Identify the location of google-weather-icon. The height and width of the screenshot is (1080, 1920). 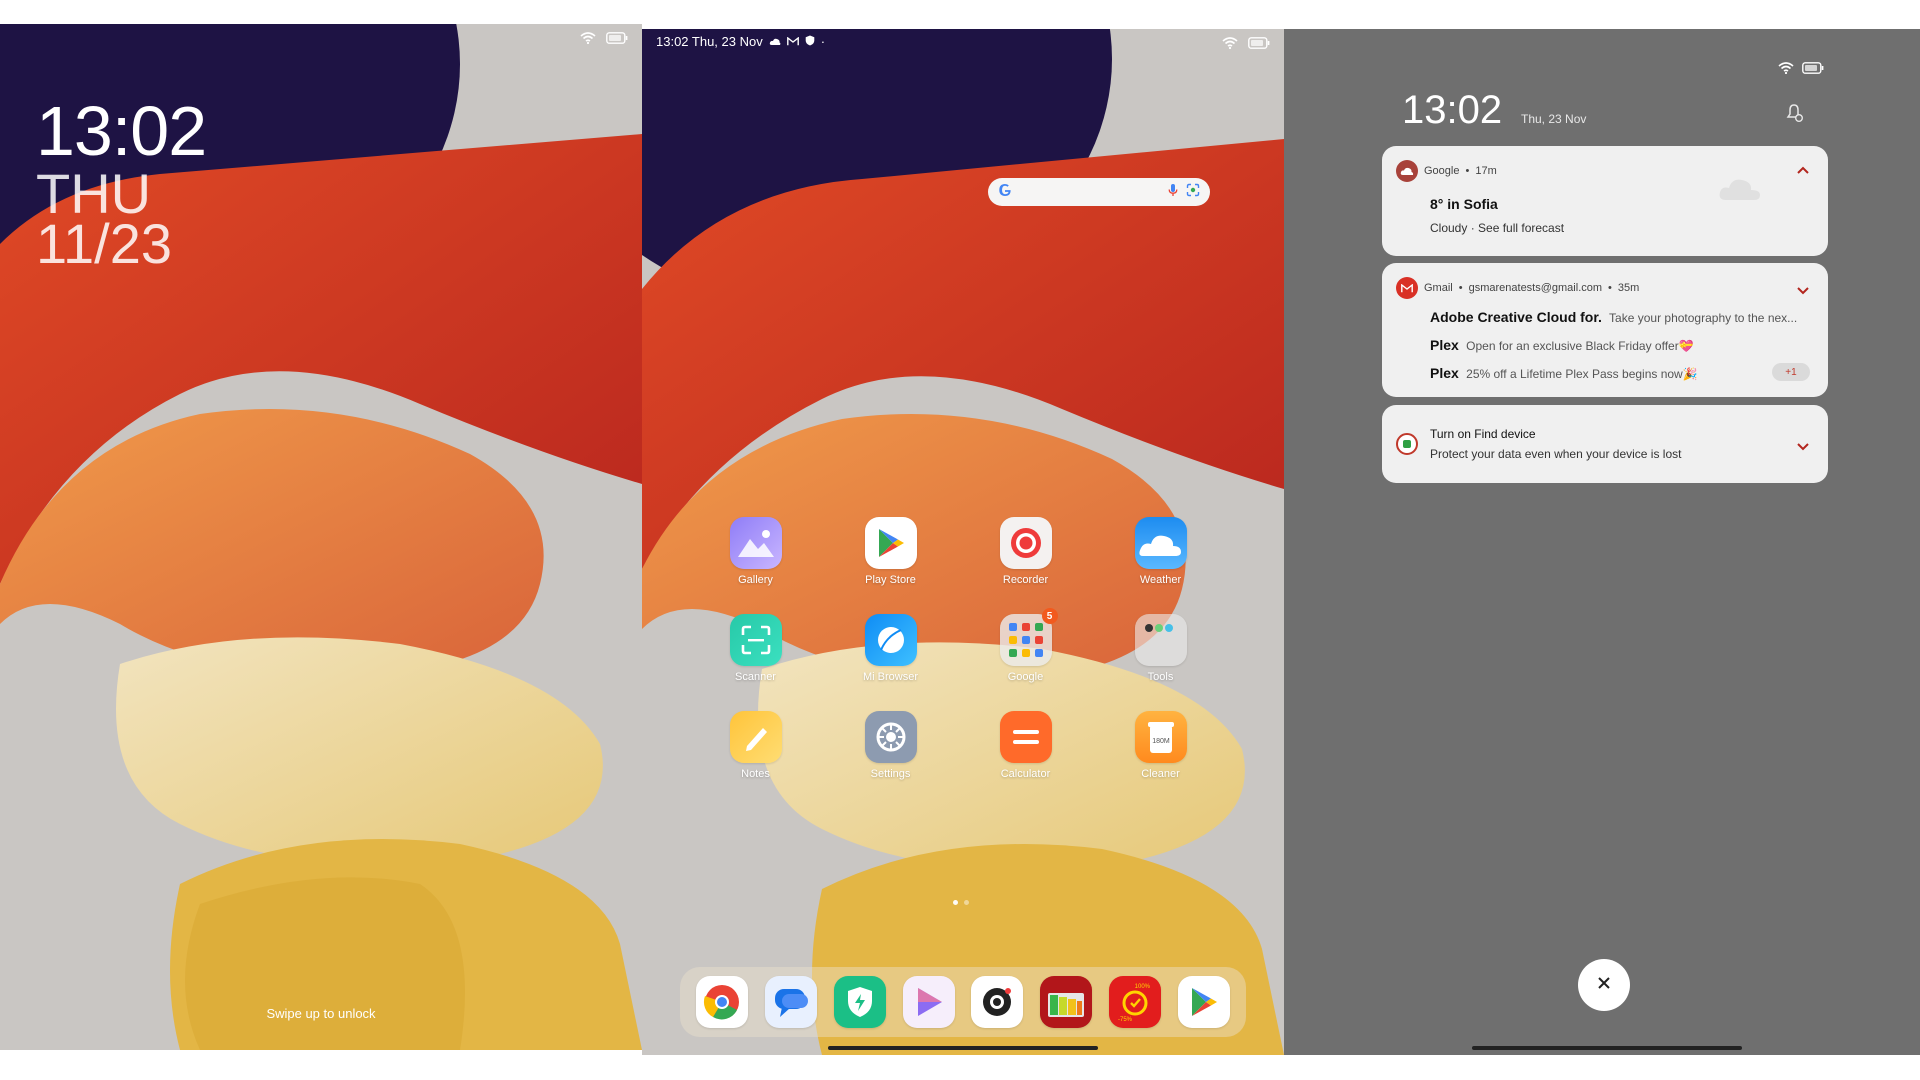
(1407, 171).